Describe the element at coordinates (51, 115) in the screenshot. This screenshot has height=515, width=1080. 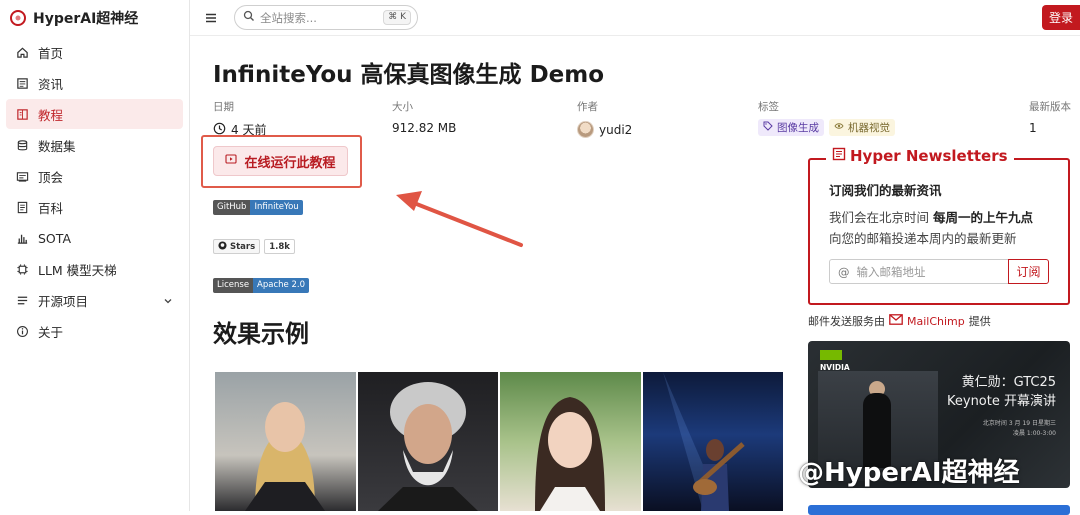
I see `sidebar-item-label: 教程` at that location.